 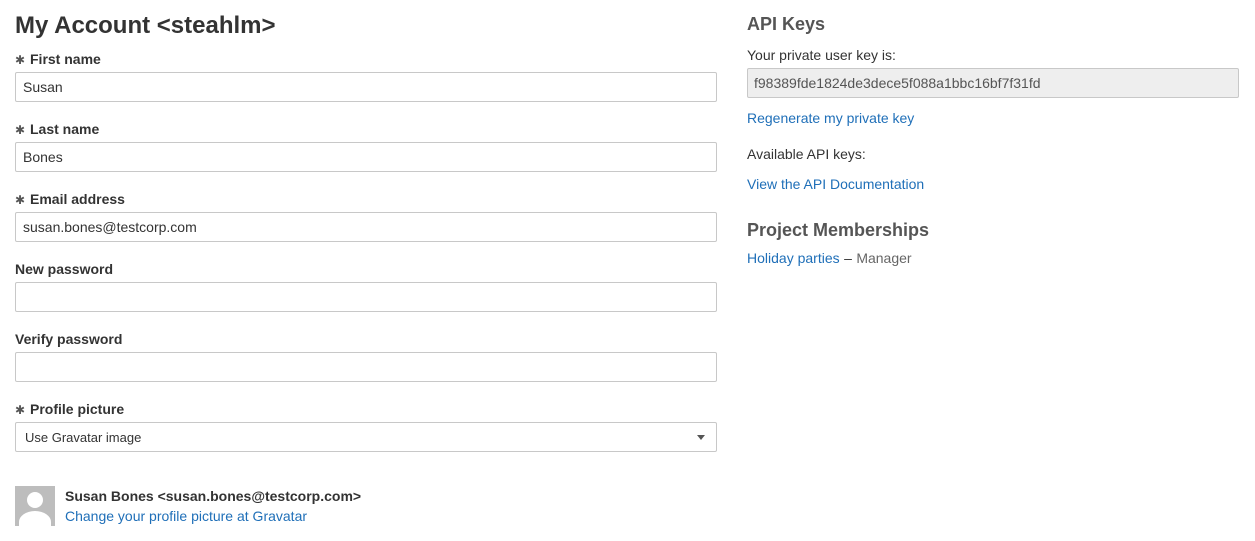 I want to click on first-name-input, so click(x=366, y=87).